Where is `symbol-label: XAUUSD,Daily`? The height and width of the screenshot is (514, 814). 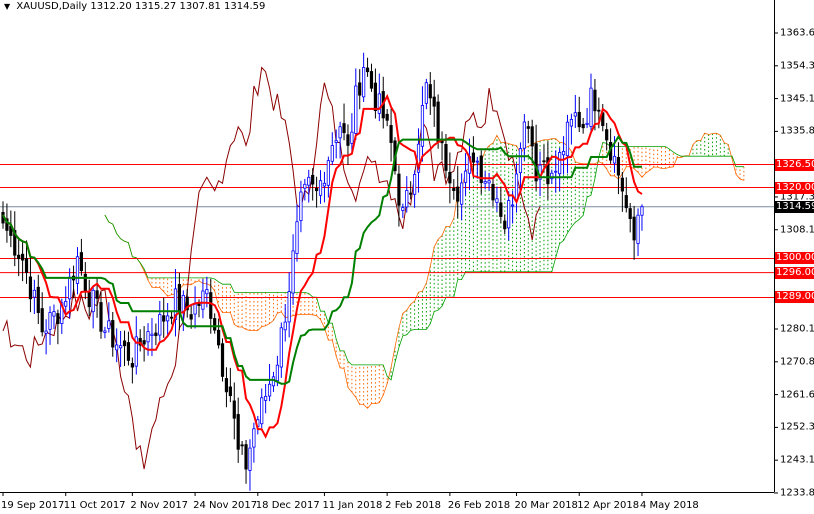
symbol-label: XAUUSD,Daily is located at coordinates (52, 6).